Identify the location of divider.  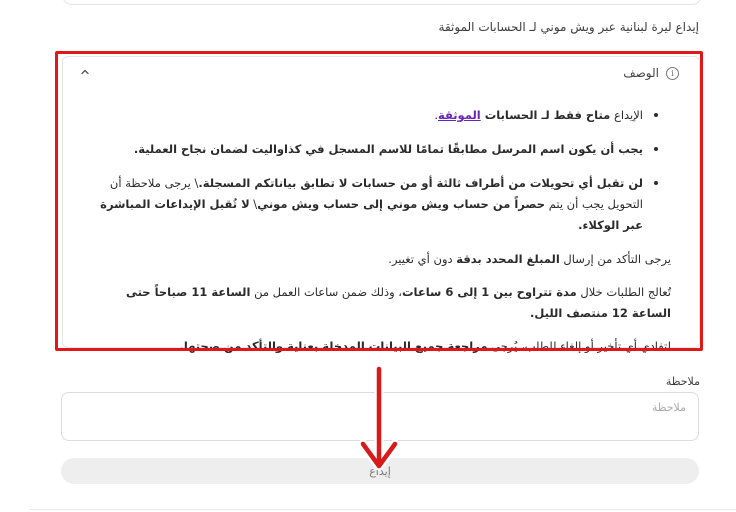
(383, 509).